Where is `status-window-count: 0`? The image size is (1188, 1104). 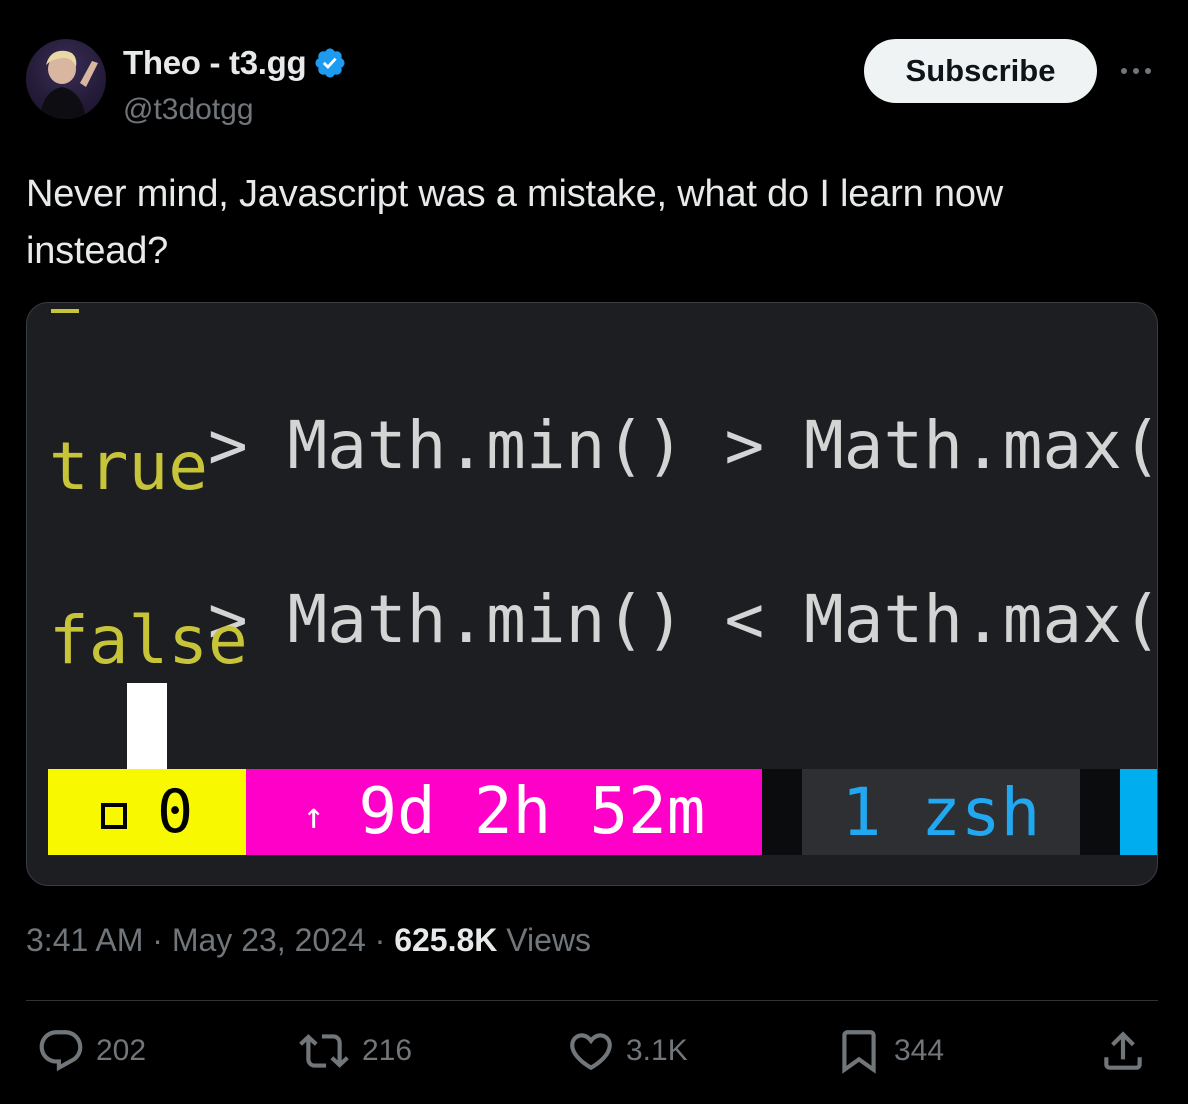 status-window-count: 0 is located at coordinates (147, 812).